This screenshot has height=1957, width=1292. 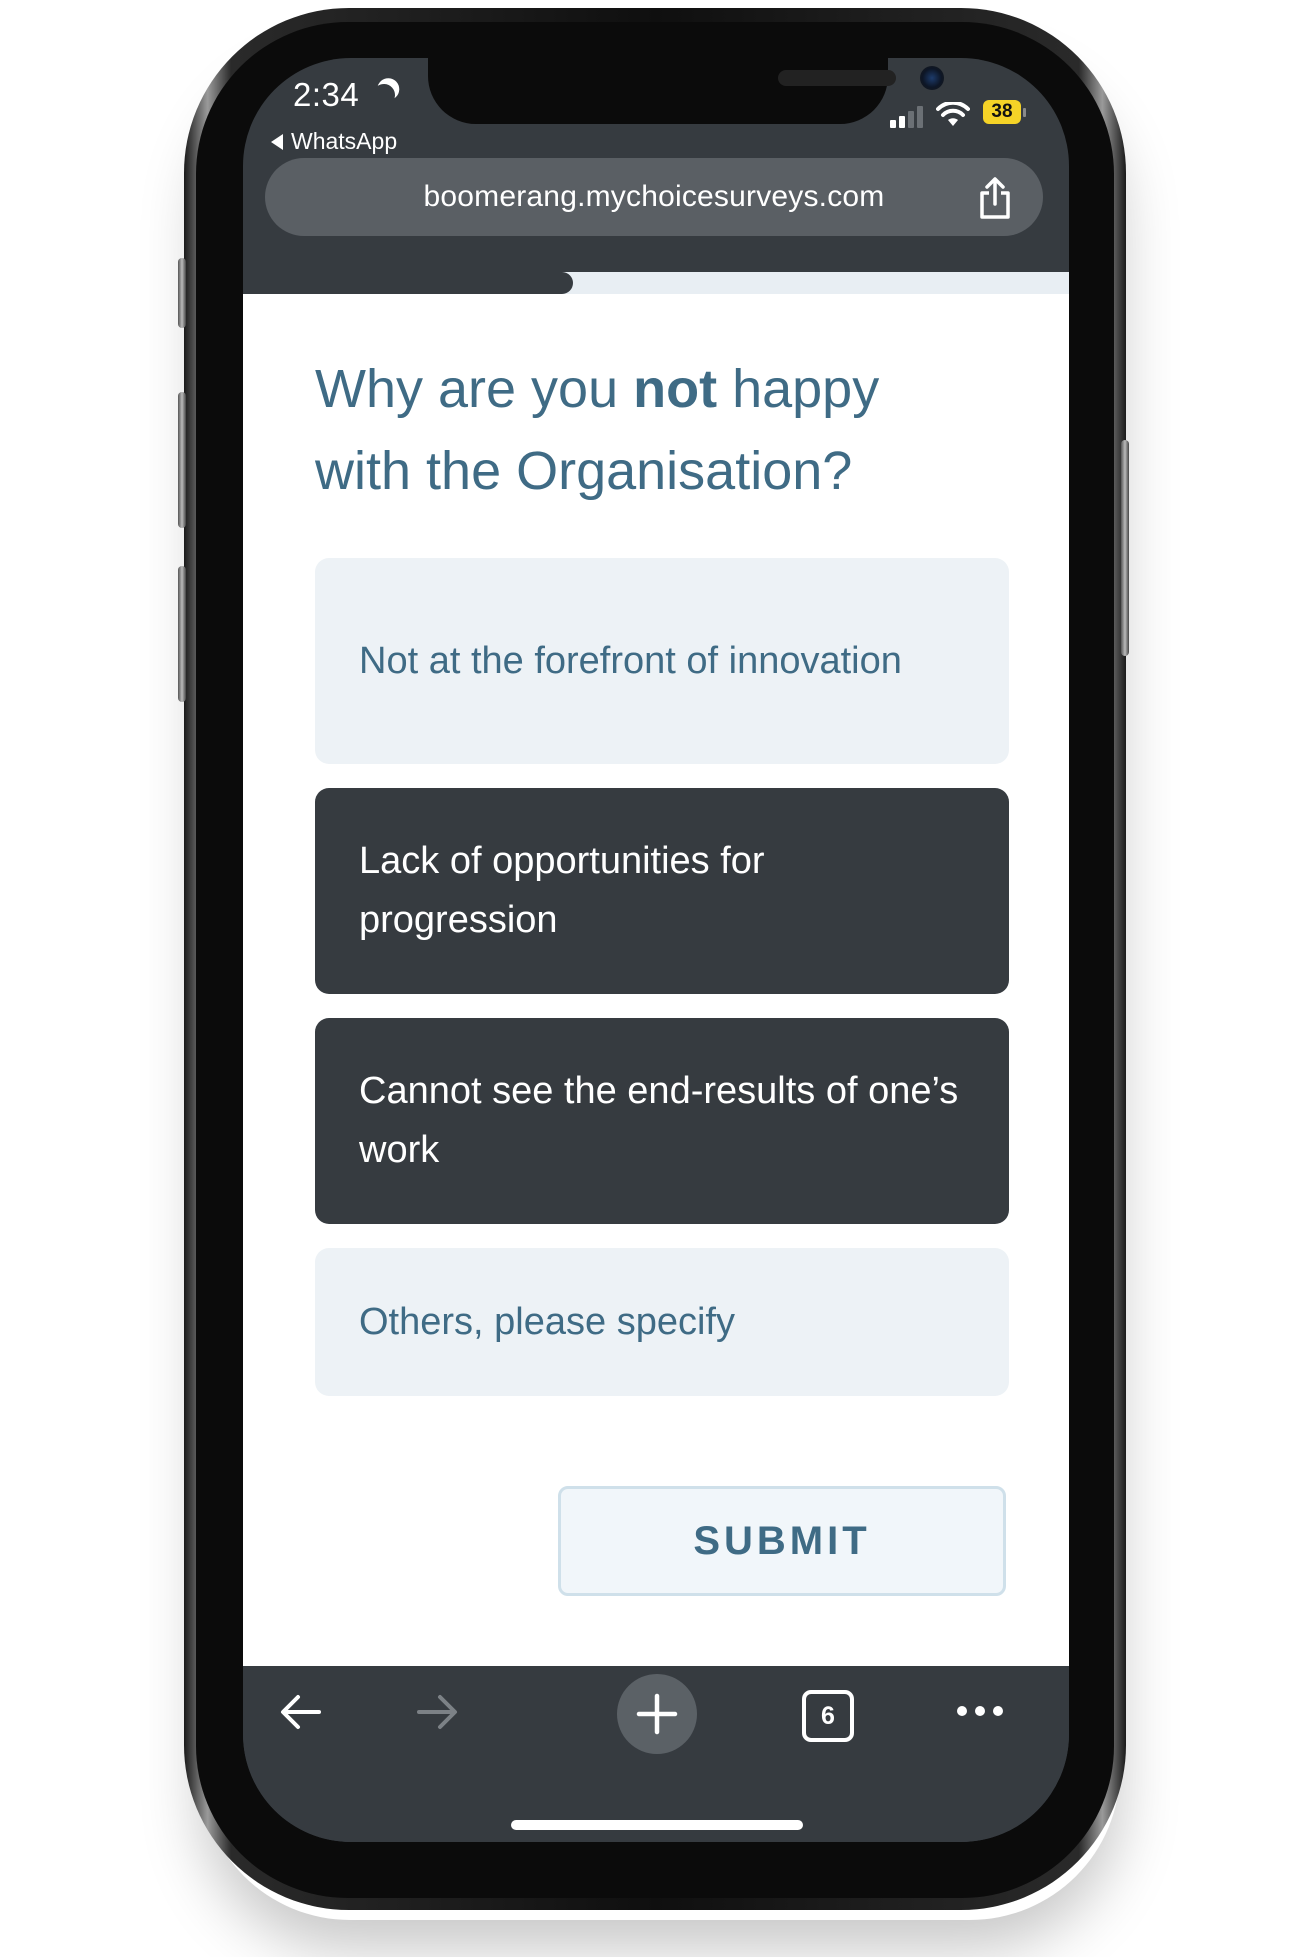 I want to click on new-tab-button, so click(x=657, y=1714).